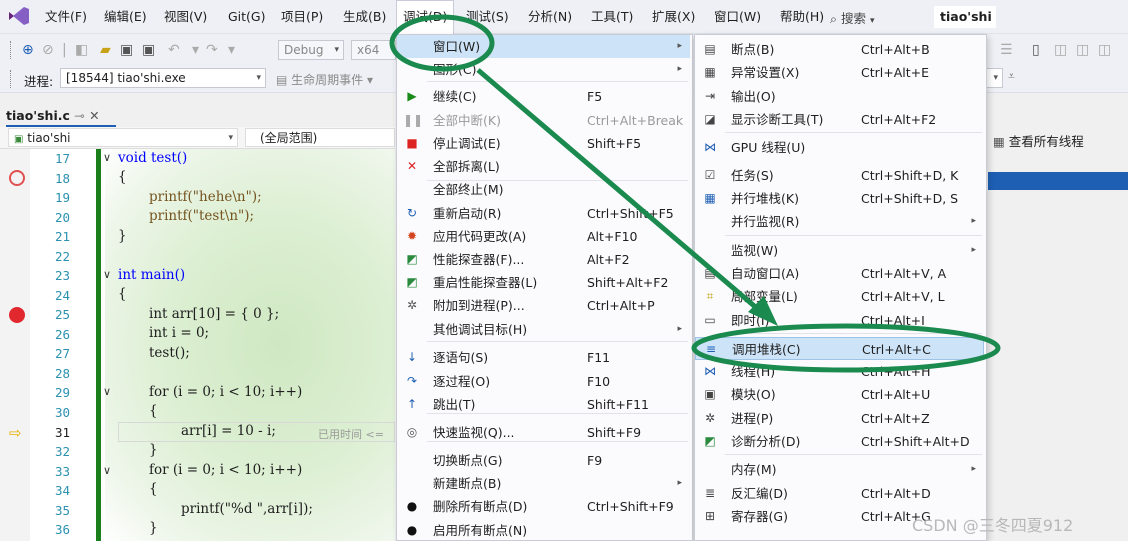  What do you see at coordinates (1011, 76) in the screenshot?
I see `overflow-icon: ⩡` at bounding box center [1011, 76].